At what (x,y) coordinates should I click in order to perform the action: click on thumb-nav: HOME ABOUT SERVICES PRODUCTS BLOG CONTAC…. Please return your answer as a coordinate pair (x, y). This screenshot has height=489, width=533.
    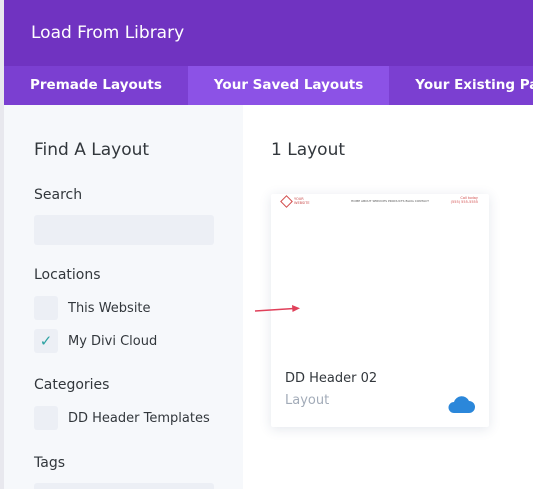
    Looking at the image, I should click on (390, 201).